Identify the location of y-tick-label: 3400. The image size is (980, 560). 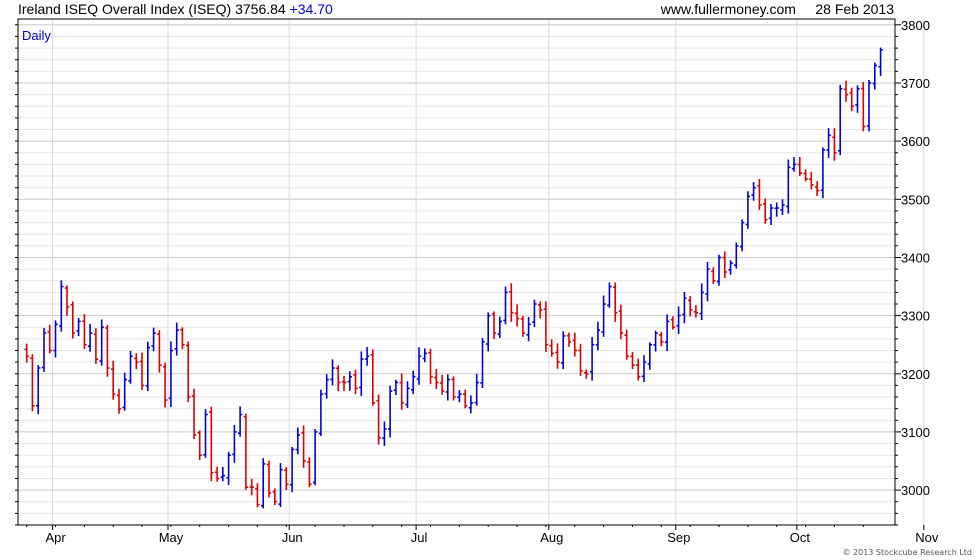
(915, 258).